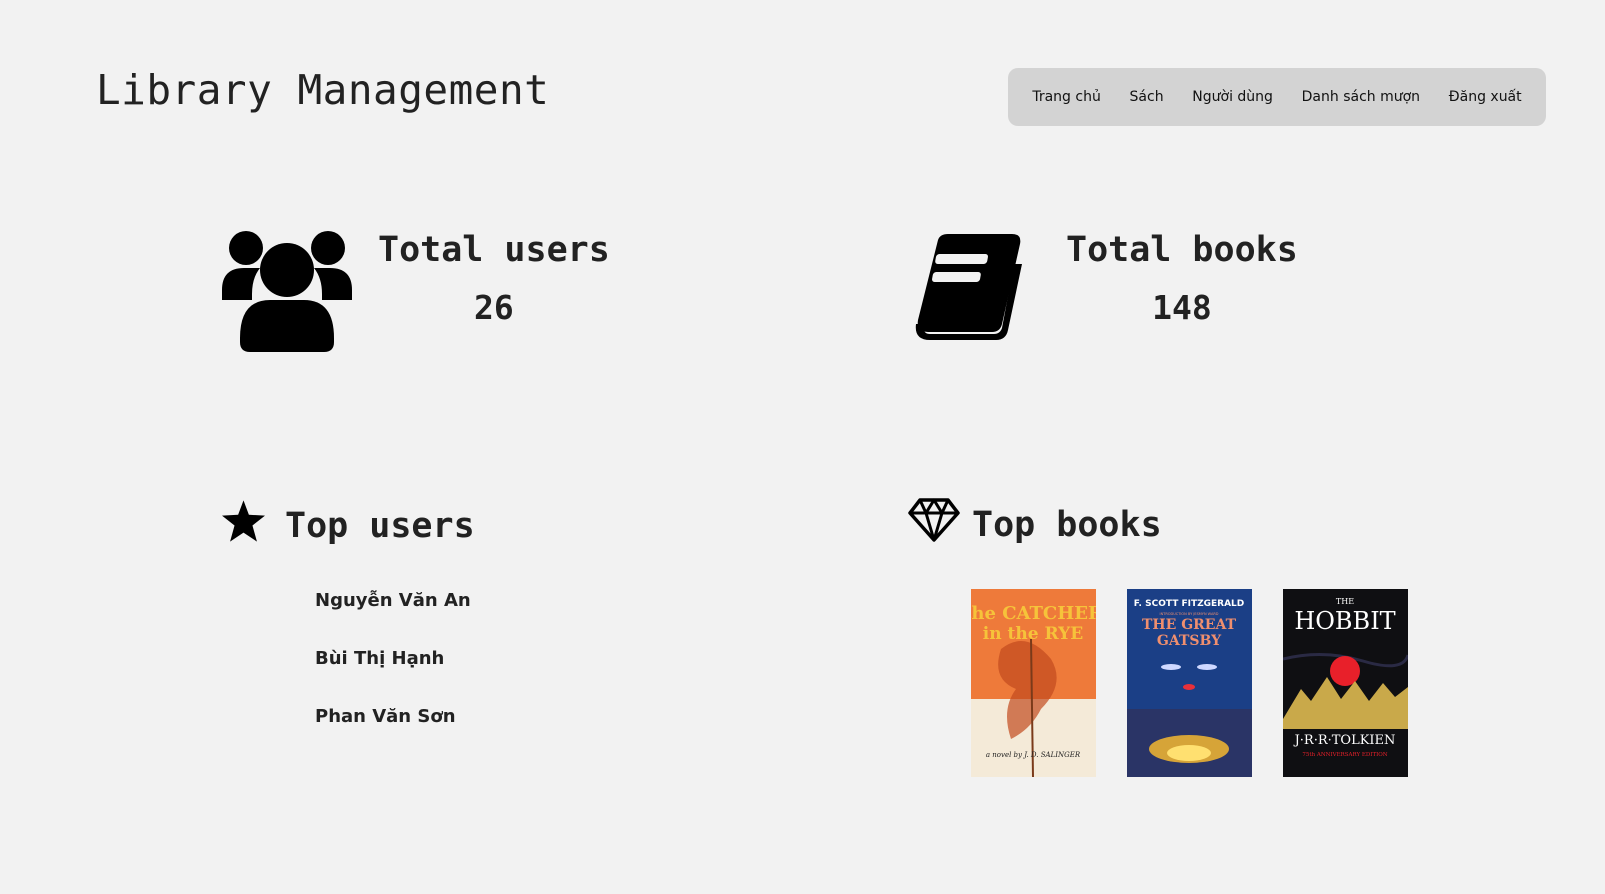  Describe the element at coordinates (1189, 614) in the screenshot. I see `cover-subtitle: INTRODUCTION BY JESMYN WARD` at that location.